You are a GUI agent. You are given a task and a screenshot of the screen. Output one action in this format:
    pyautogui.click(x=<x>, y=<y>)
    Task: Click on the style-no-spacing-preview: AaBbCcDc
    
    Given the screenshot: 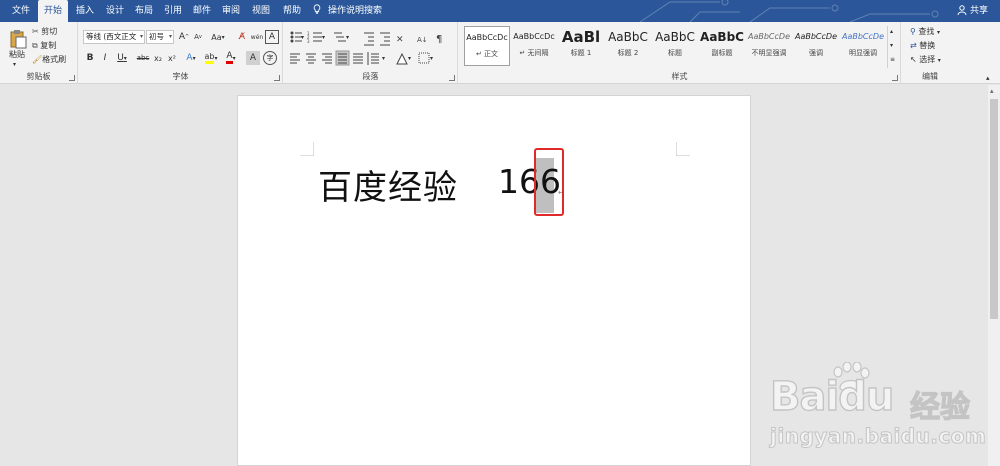 What is the action you would take?
    pyautogui.click(x=534, y=36)
    